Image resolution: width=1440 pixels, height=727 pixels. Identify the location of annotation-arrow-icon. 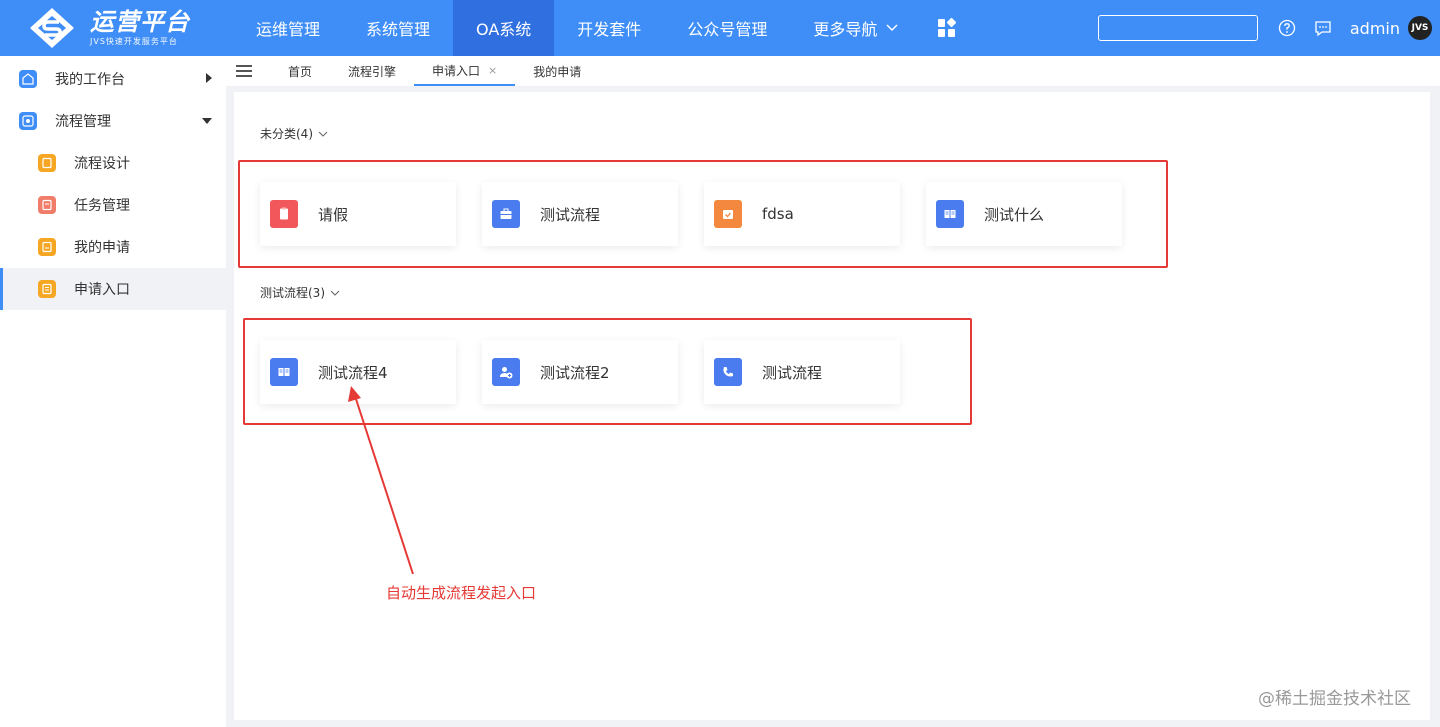
(381, 480).